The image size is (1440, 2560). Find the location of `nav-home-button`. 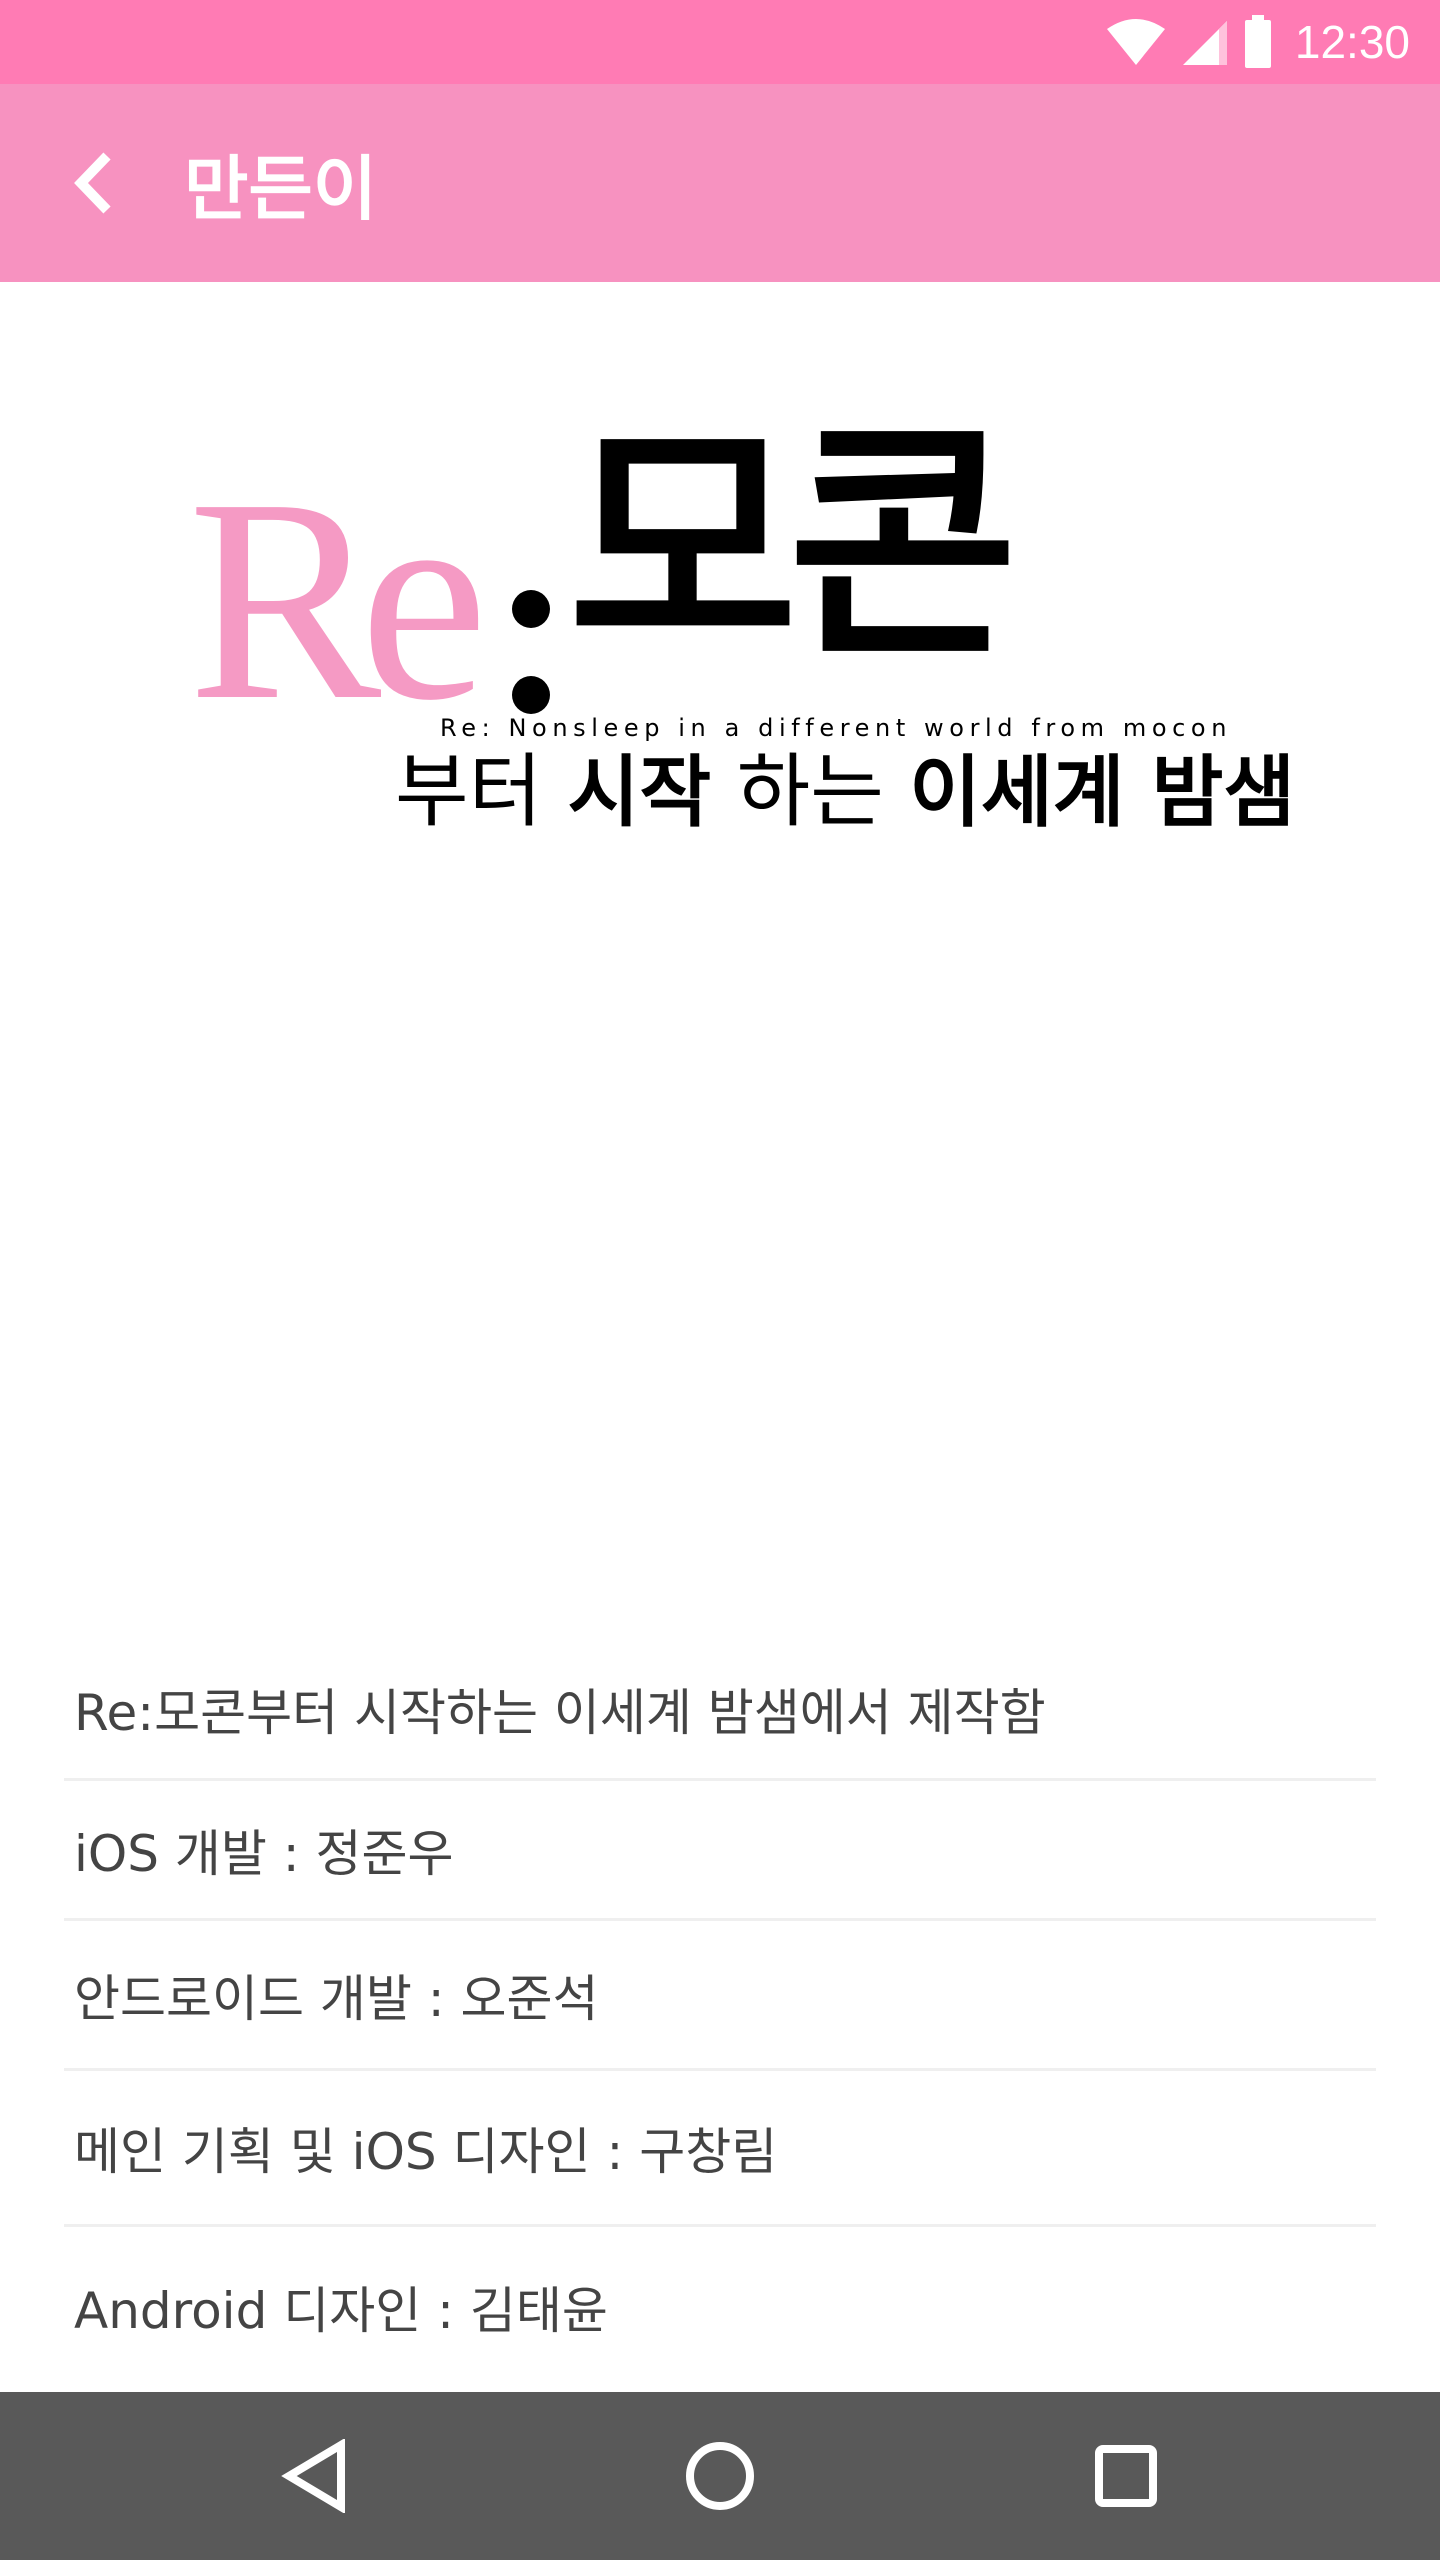

nav-home-button is located at coordinates (720, 2476).